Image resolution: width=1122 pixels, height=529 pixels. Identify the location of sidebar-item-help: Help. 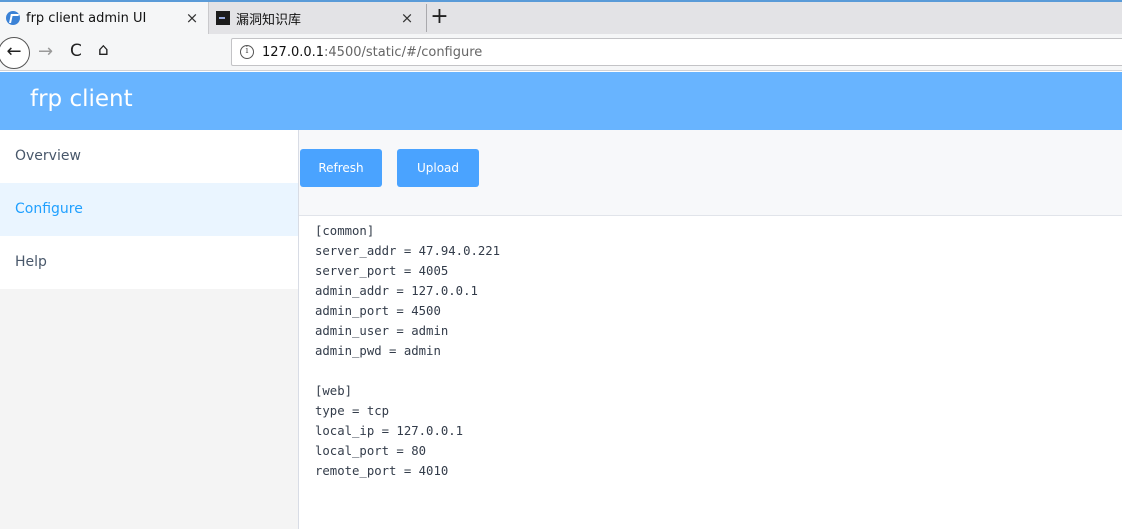
(149, 262).